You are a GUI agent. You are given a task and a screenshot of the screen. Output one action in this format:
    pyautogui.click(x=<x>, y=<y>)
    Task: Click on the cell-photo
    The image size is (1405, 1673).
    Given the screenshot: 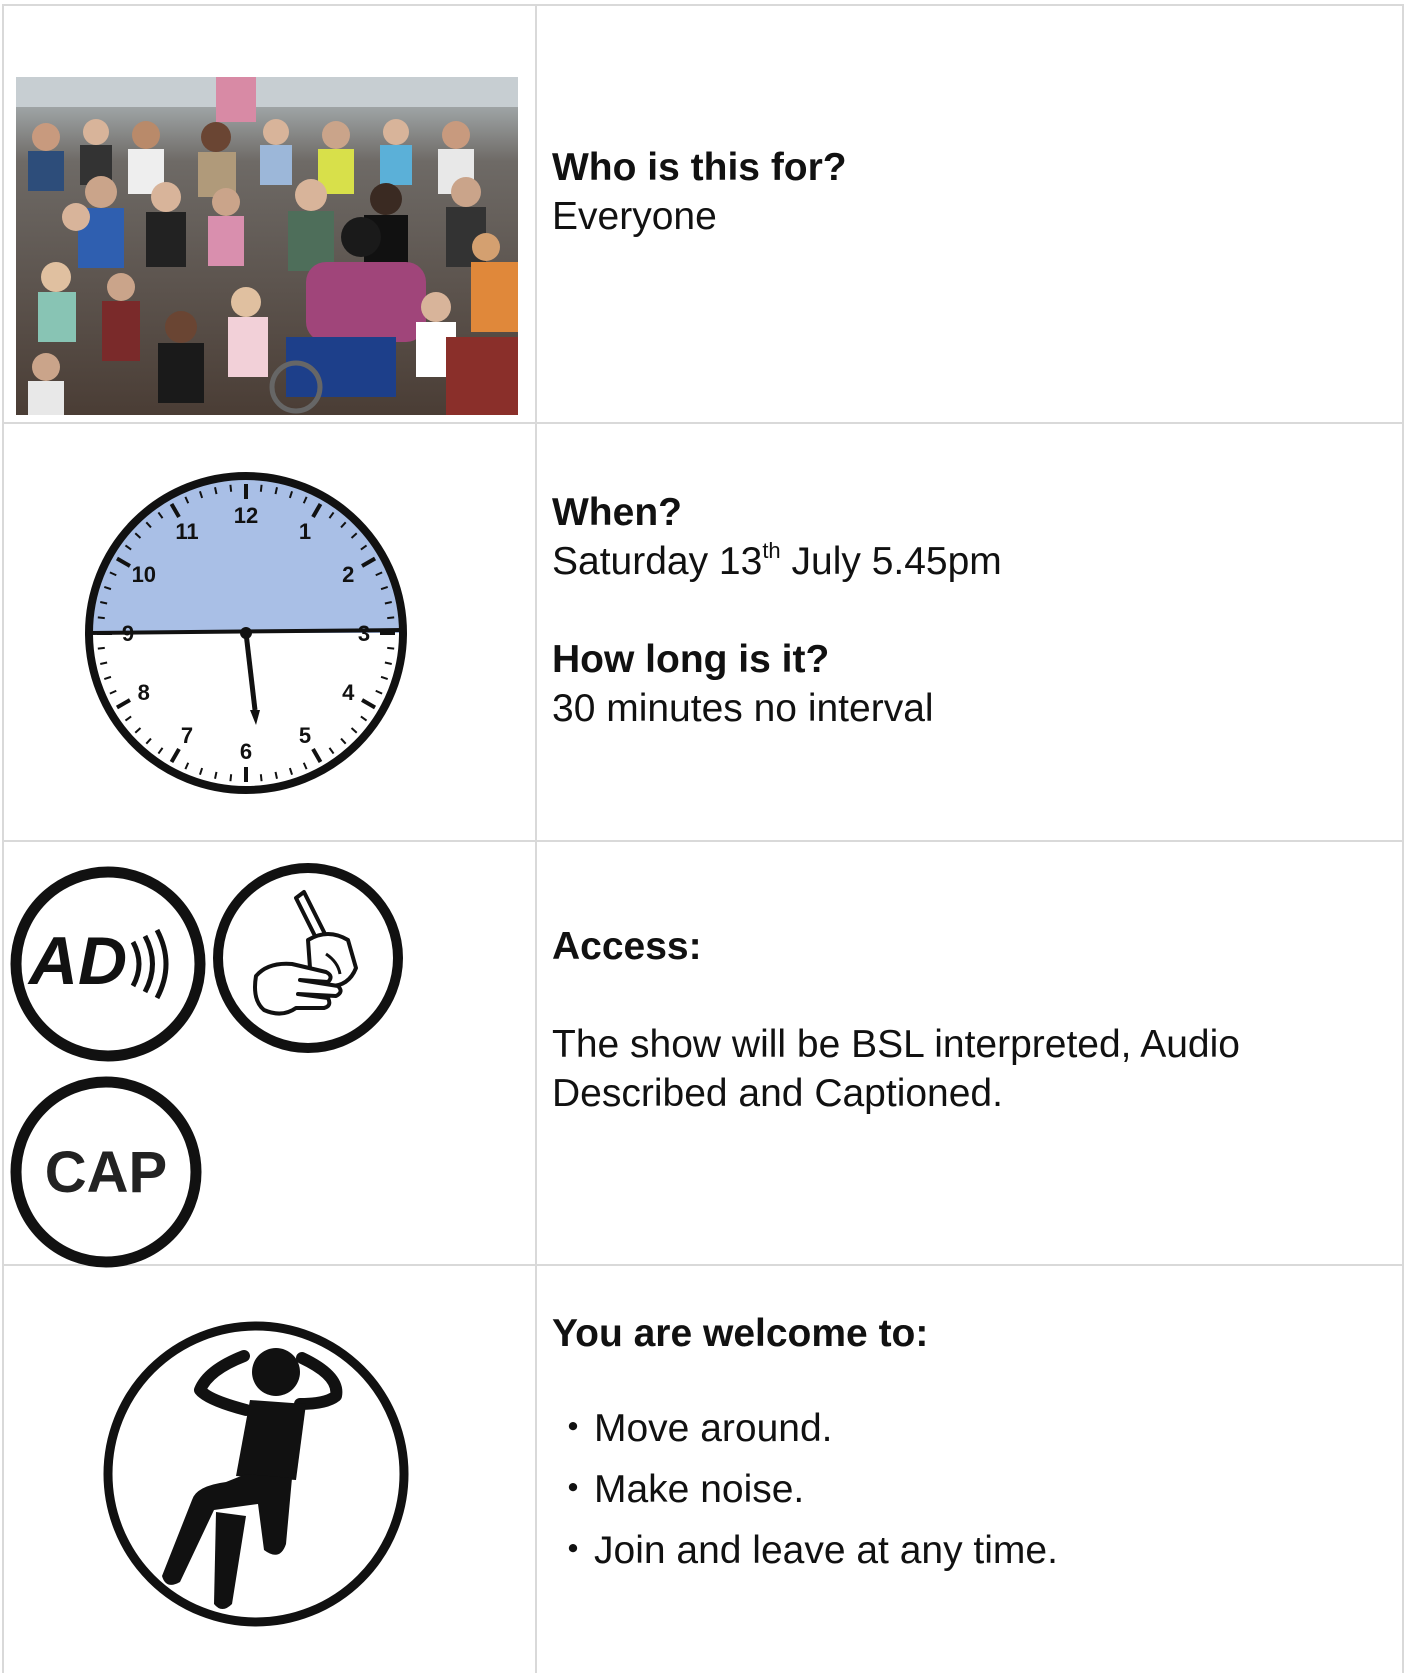 What is the action you would take?
    pyautogui.click(x=270, y=214)
    